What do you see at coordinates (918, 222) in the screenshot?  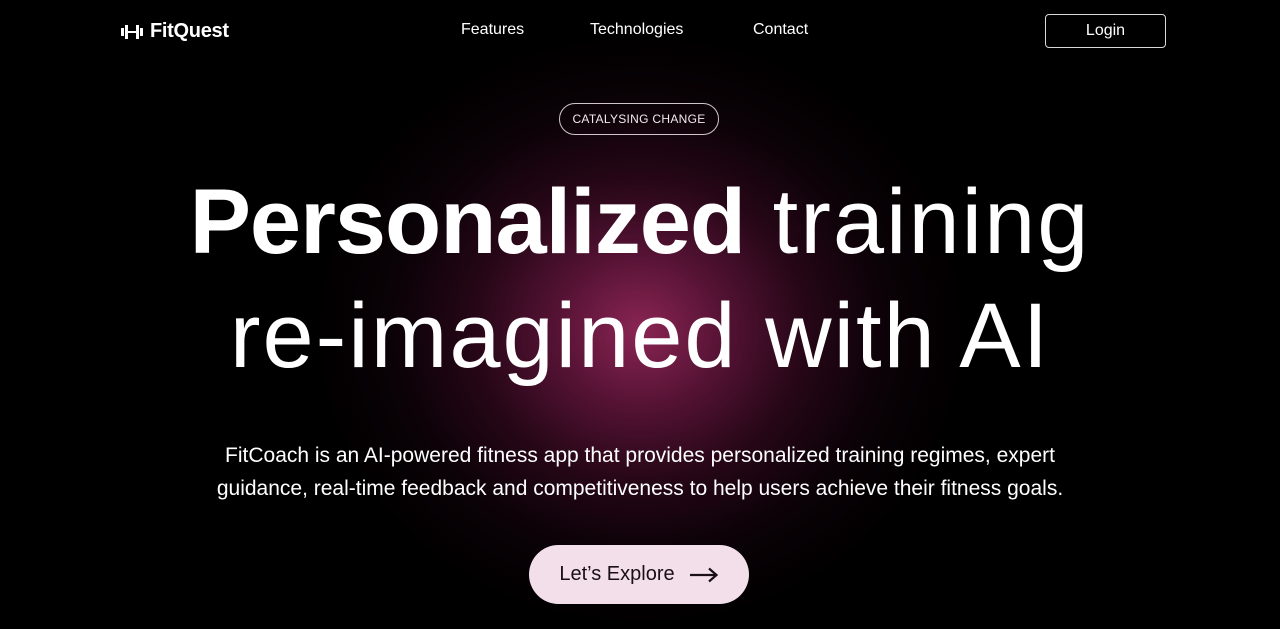 I see `headline-light-word: training` at bounding box center [918, 222].